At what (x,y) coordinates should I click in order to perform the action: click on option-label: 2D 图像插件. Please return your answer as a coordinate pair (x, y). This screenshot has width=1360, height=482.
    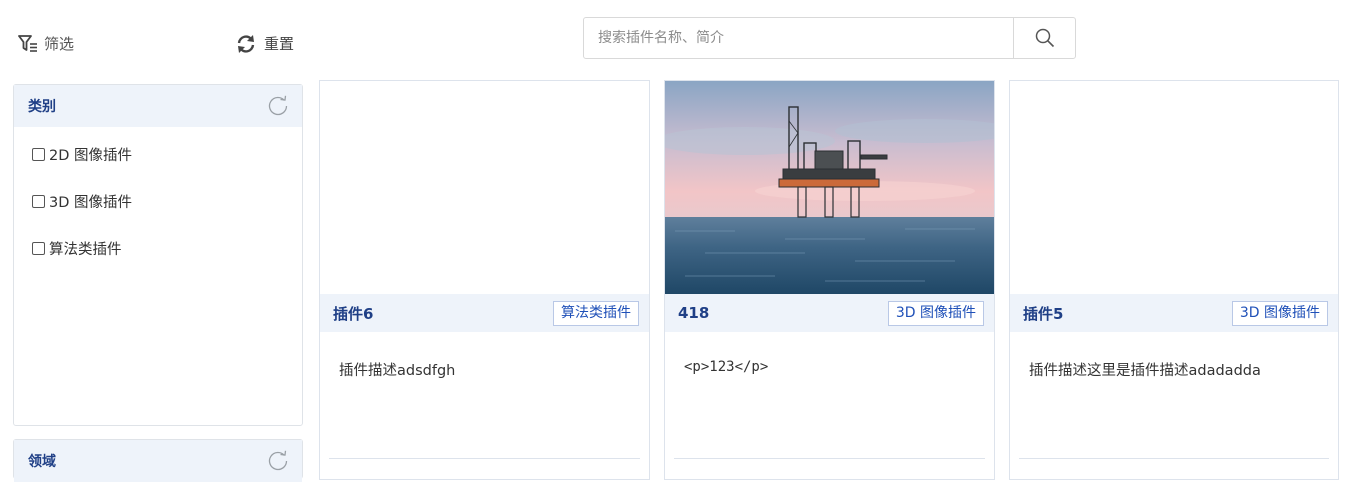
    Looking at the image, I should click on (90, 156).